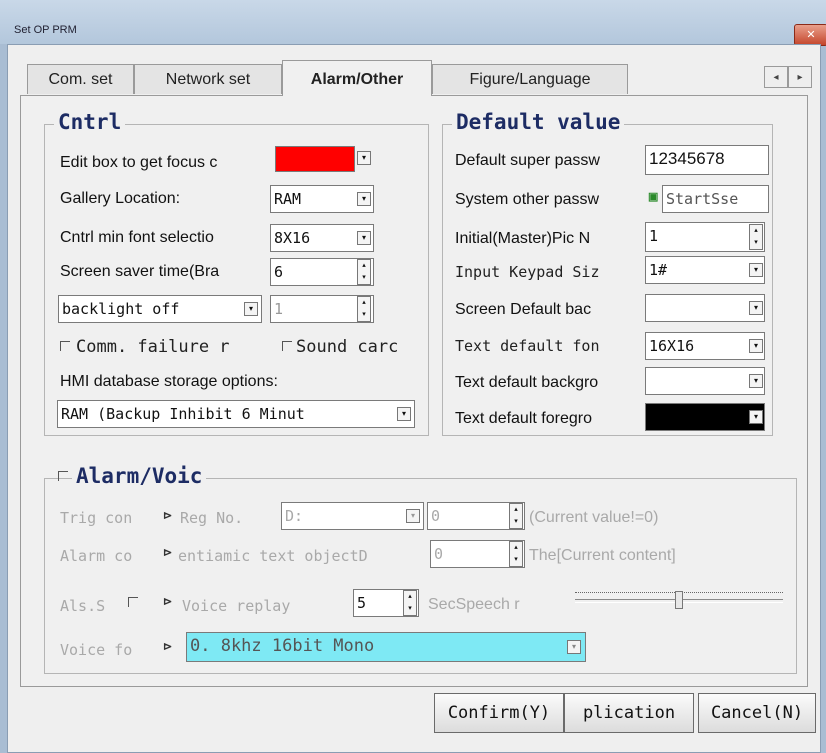 This screenshot has height=753, width=826. I want to click on screen-bg-dropdown-icon: ▾, so click(756, 308).